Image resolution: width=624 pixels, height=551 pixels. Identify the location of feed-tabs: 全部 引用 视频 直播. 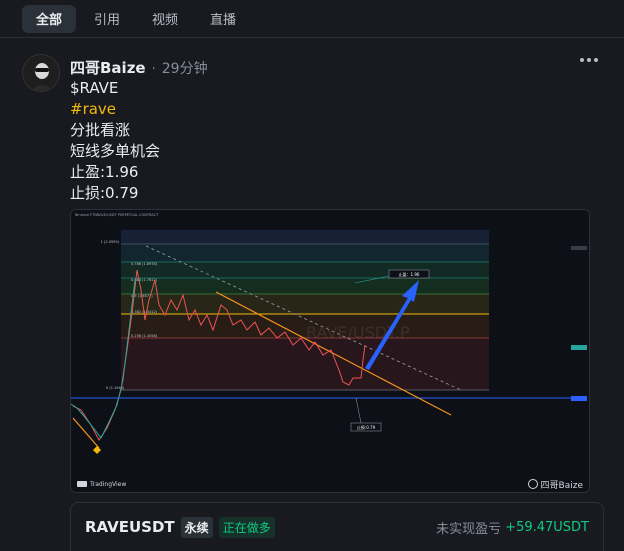
(312, 19).